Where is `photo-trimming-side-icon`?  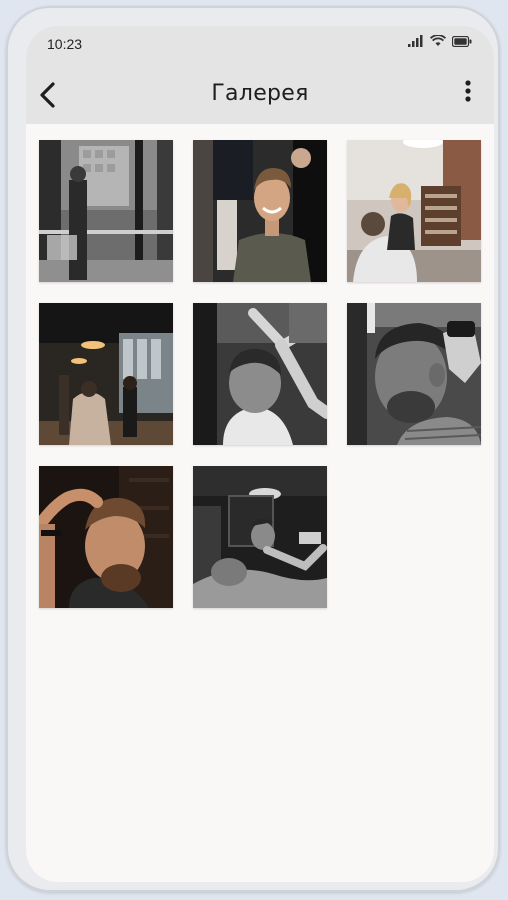
photo-trimming-side-icon is located at coordinates (414, 374).